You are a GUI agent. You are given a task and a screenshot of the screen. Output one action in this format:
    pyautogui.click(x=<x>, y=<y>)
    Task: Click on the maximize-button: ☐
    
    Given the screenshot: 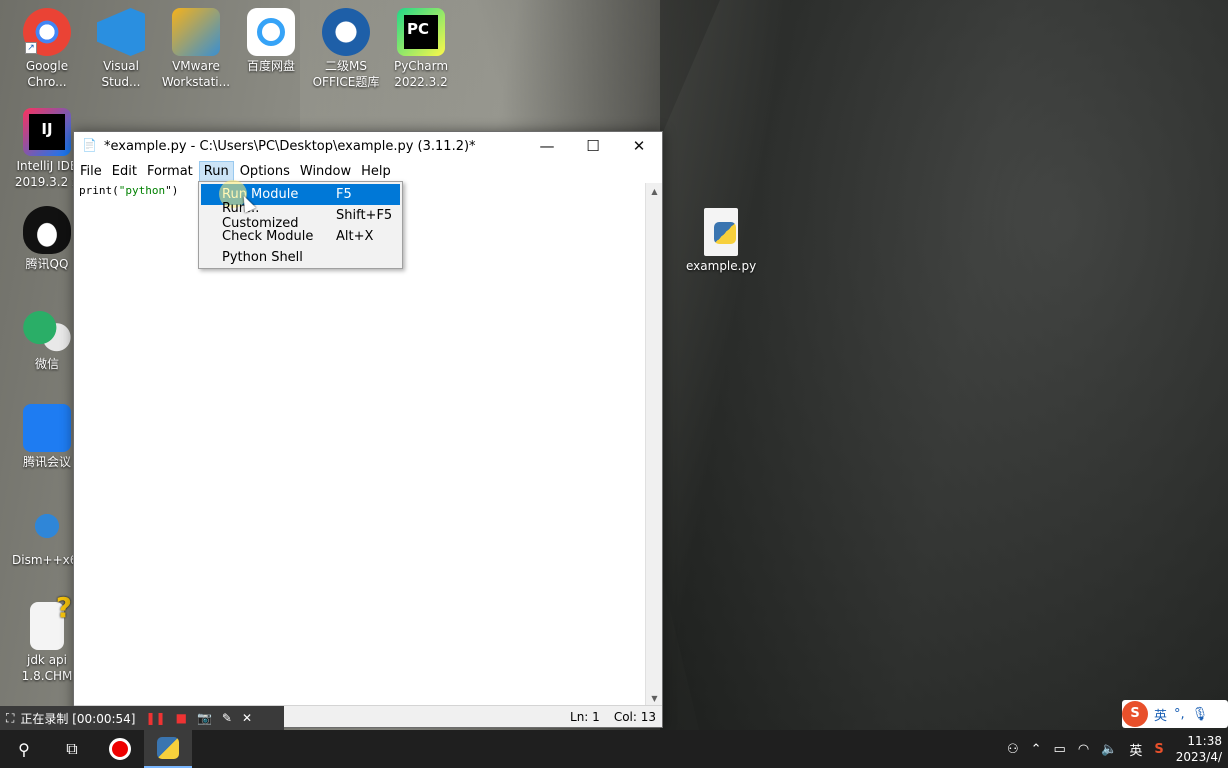 What is the action you would take?
    pyautogui.click(x=593, y=146)
    